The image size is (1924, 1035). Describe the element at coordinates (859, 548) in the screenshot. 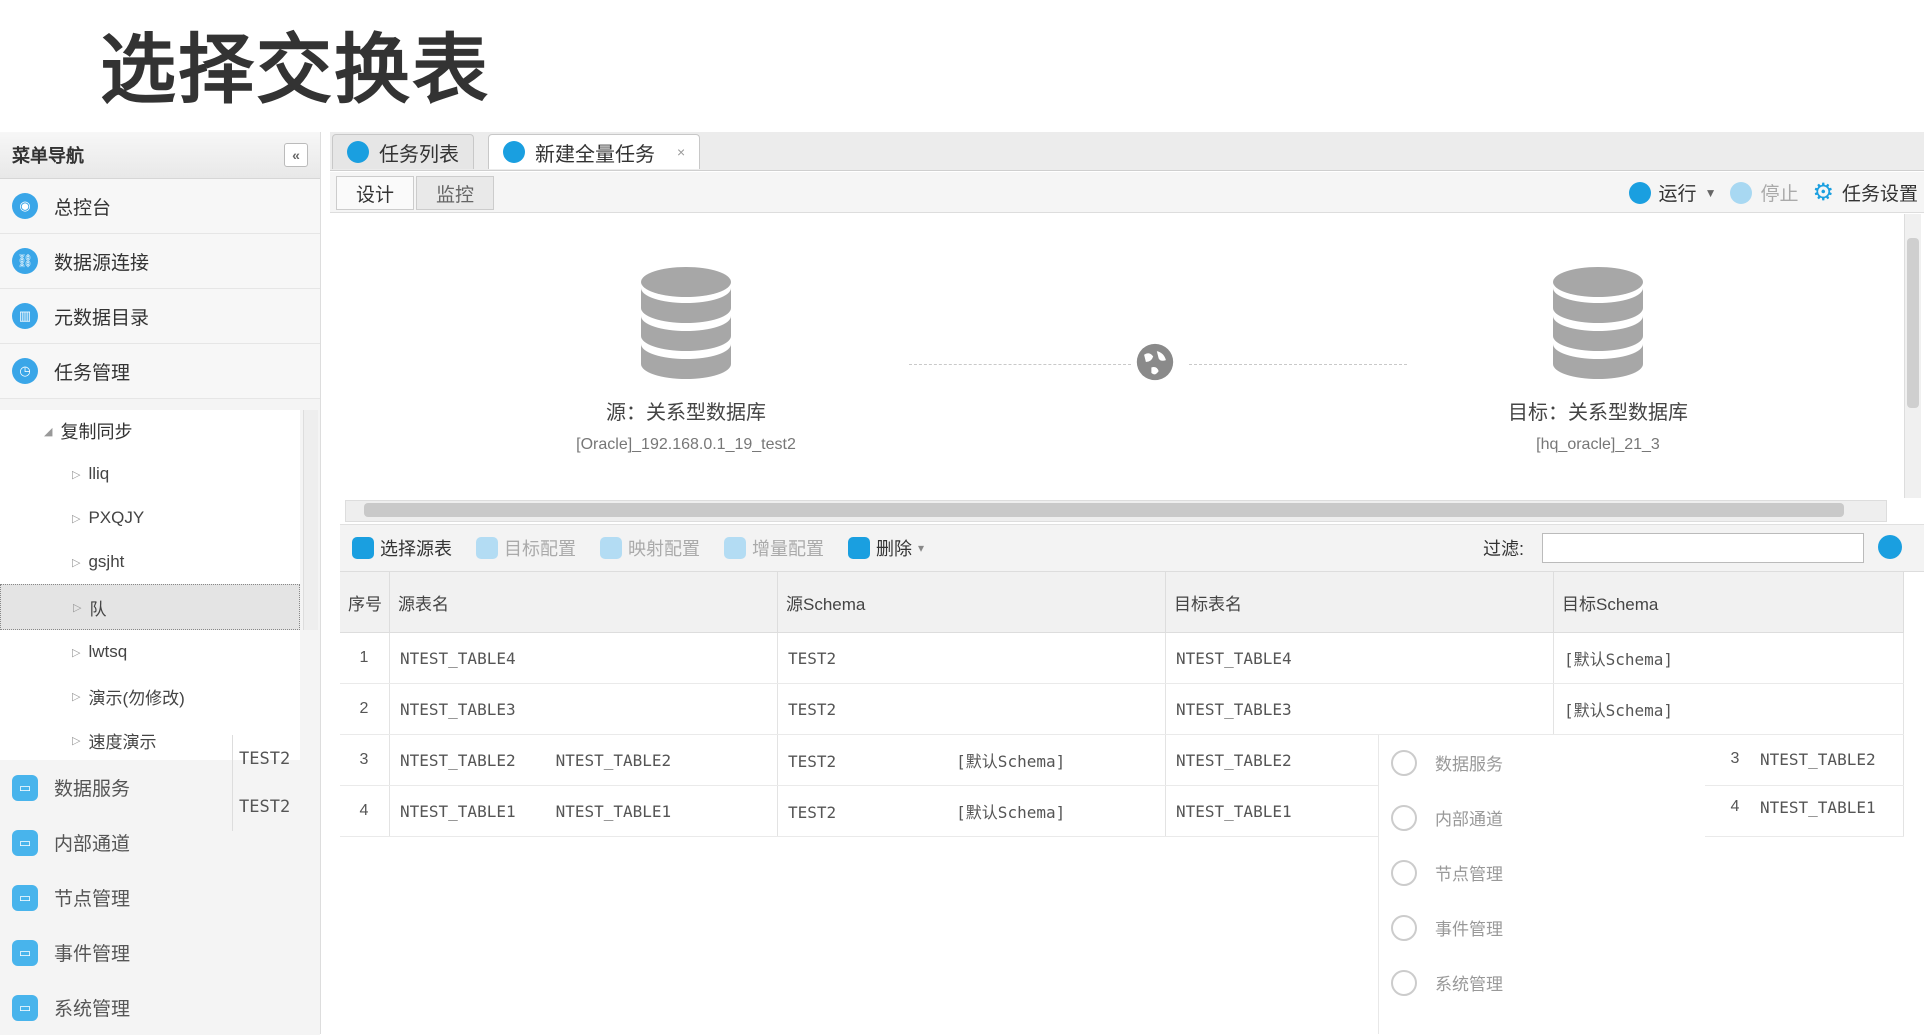

I see `delete-icon` at that location.